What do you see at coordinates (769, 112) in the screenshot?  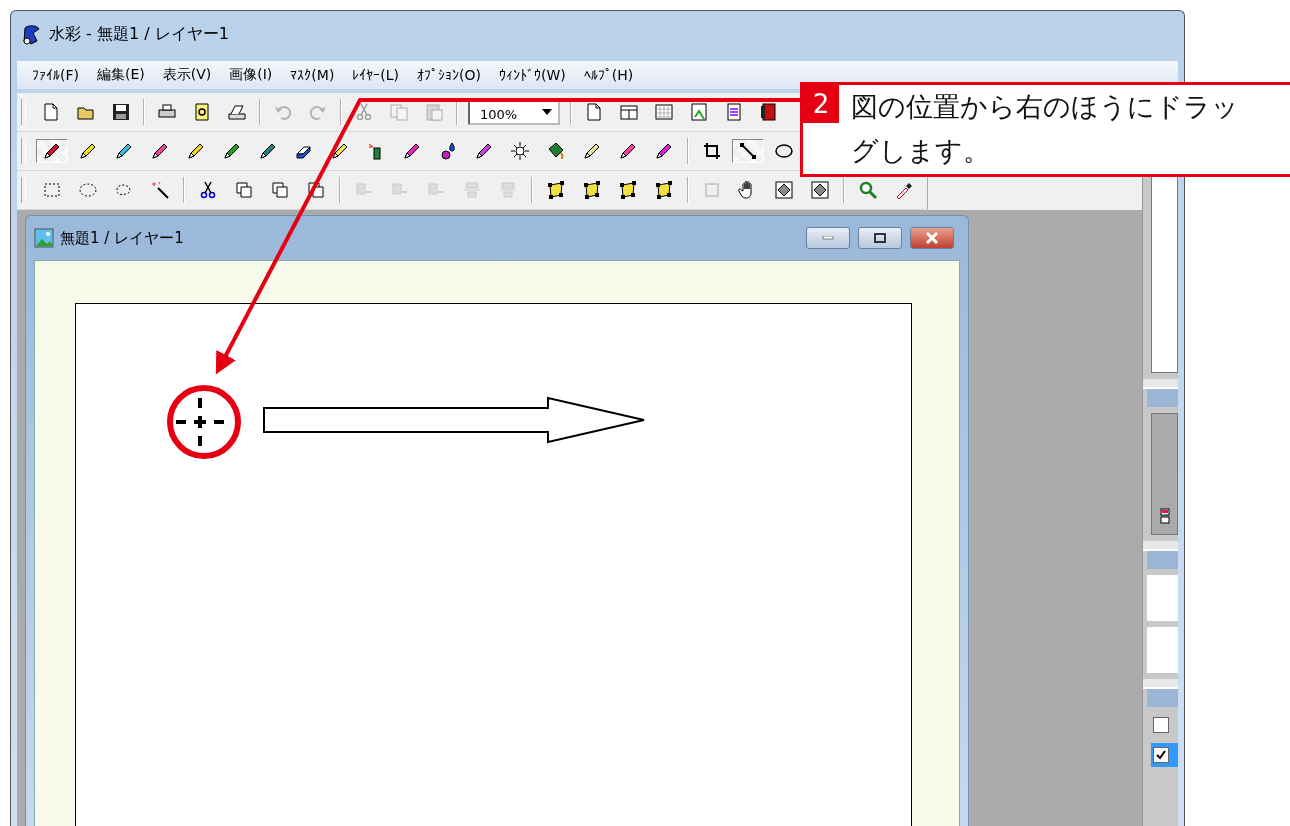 I see `book-icon` at bounding box center [769, 112].